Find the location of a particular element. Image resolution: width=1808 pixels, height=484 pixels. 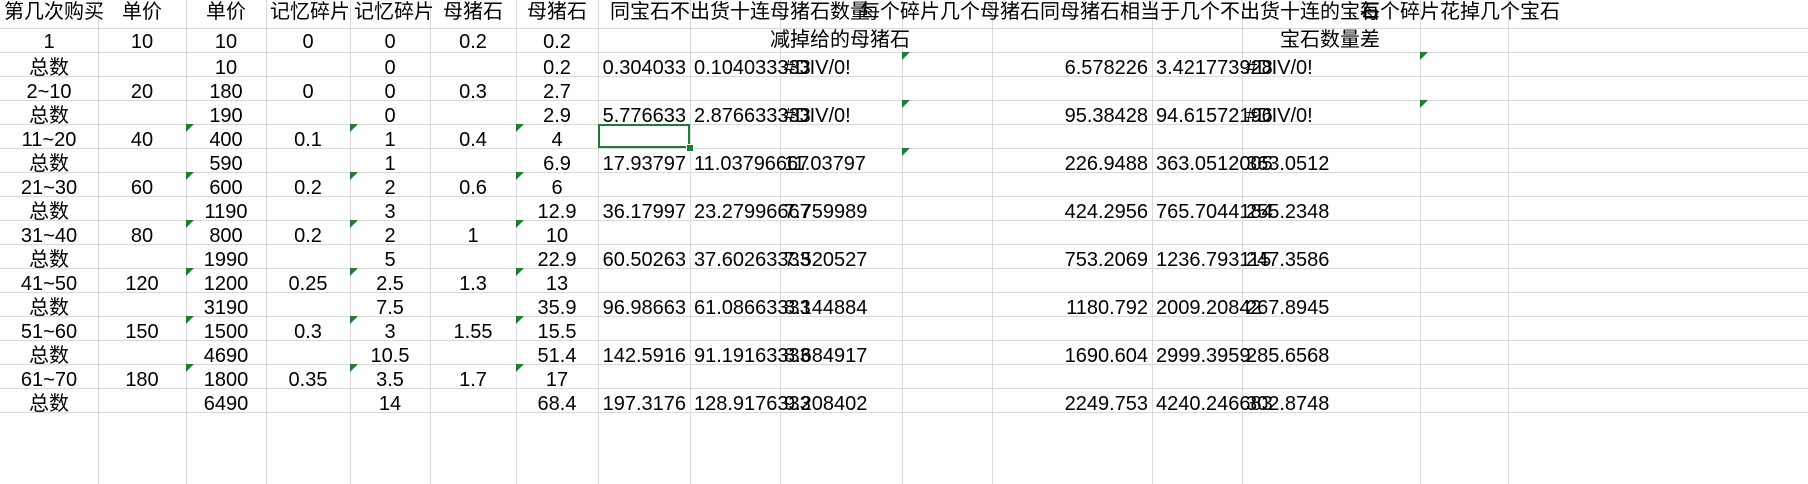

table-cell: 8.684917 is located at coordinates (841, 356).